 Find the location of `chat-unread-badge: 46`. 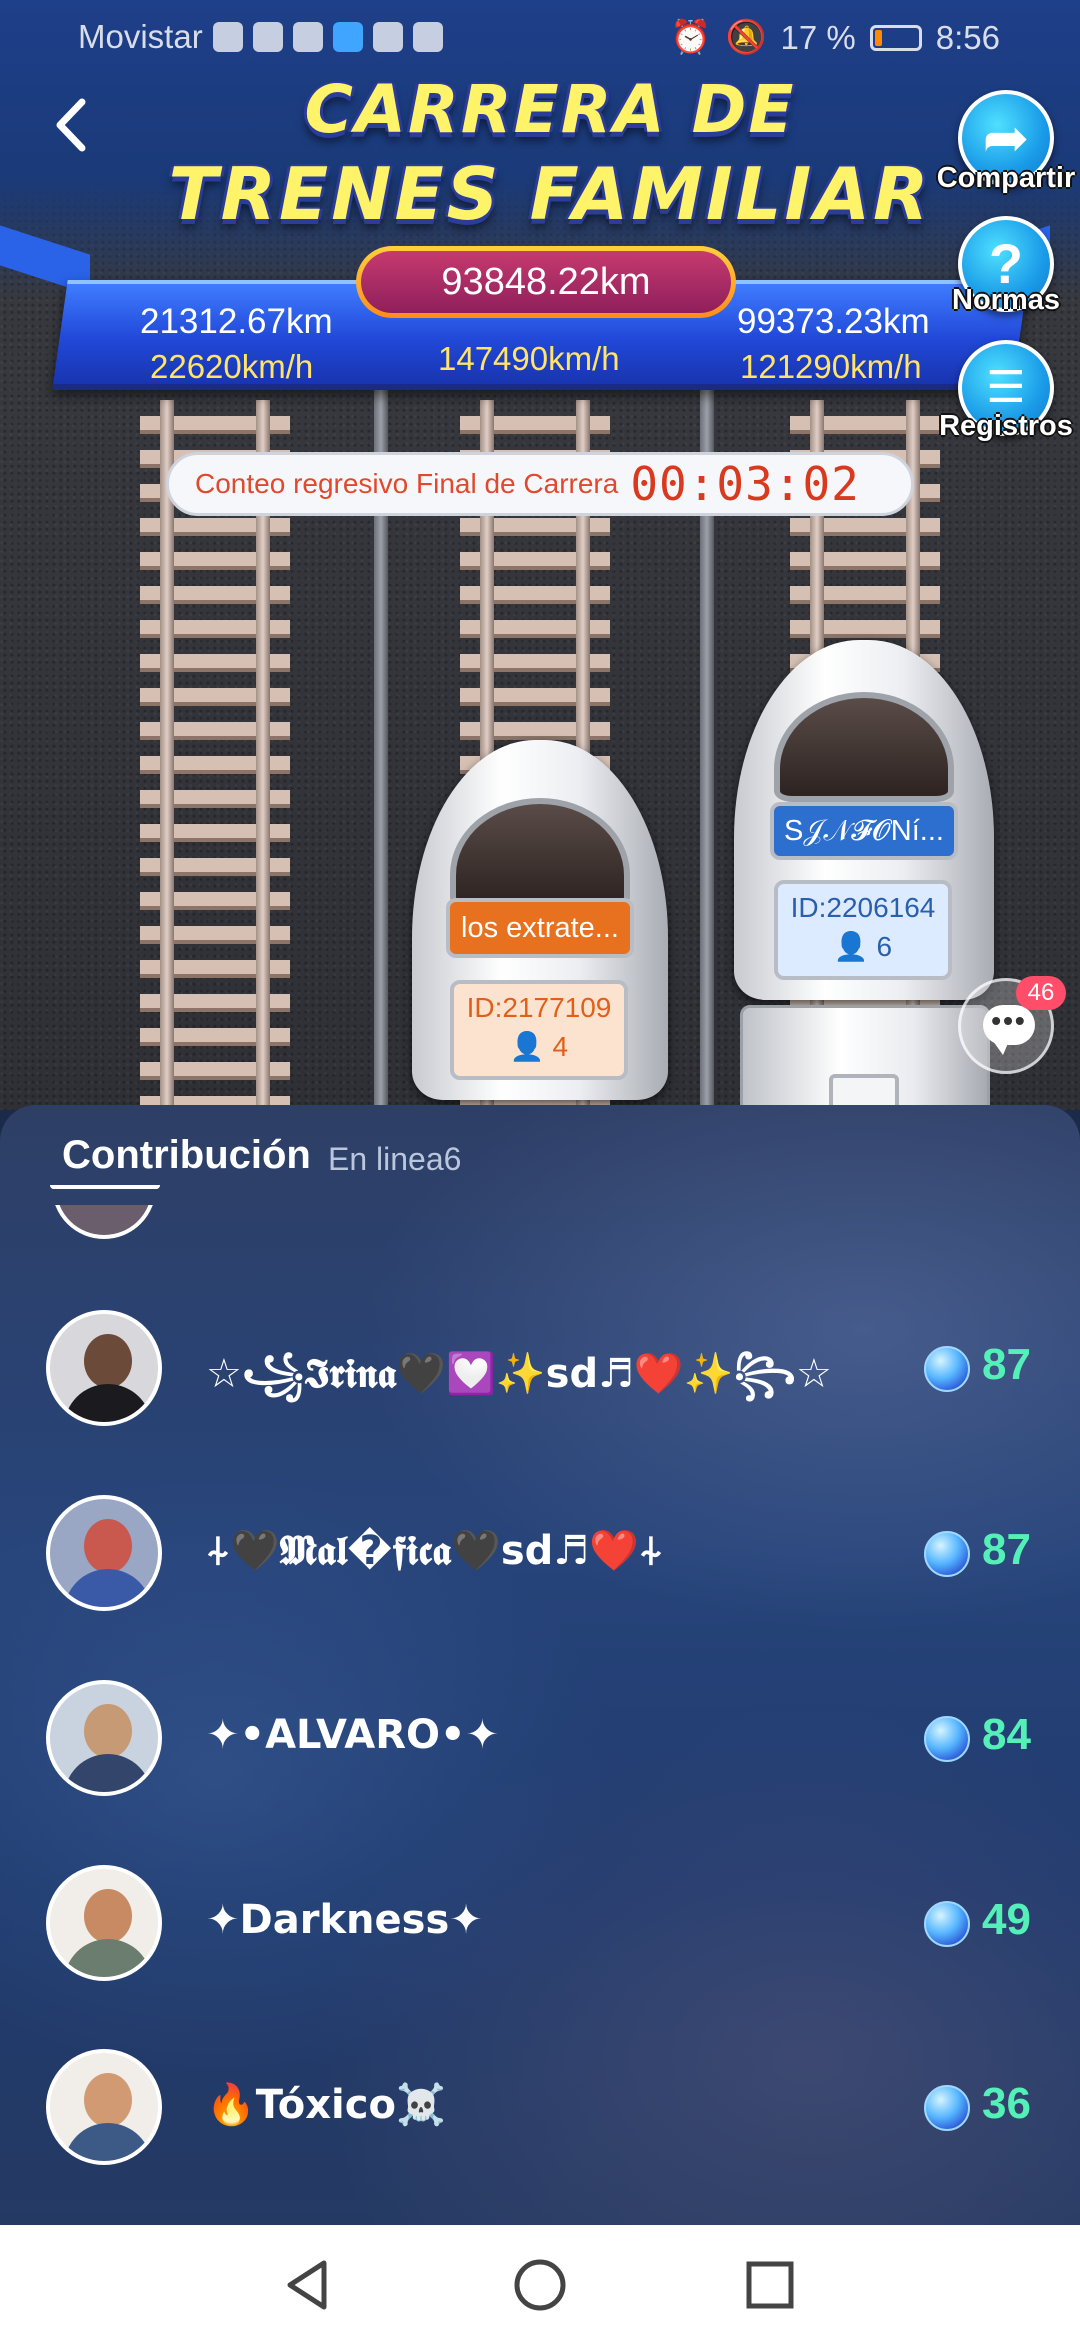

chat-unread-badge: 46 is located at coordinates (1041, 993).